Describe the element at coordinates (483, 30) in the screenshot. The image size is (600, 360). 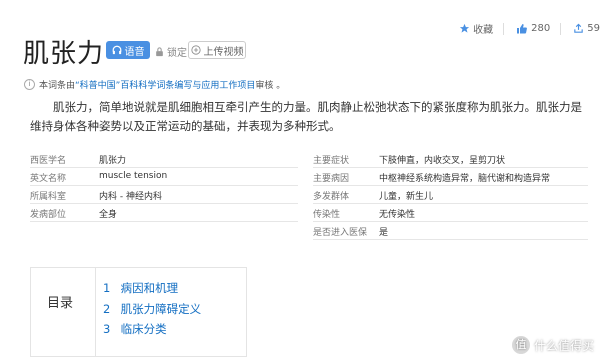
I see `collect-label: 收藏` at that location.